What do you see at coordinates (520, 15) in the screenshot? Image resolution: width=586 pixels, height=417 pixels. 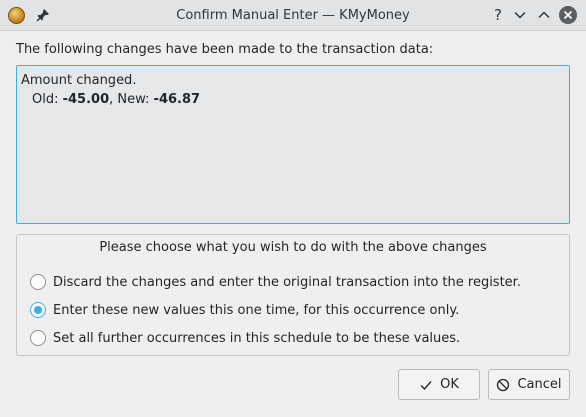 I see `minimize-button` at bounding box center [520, 15].